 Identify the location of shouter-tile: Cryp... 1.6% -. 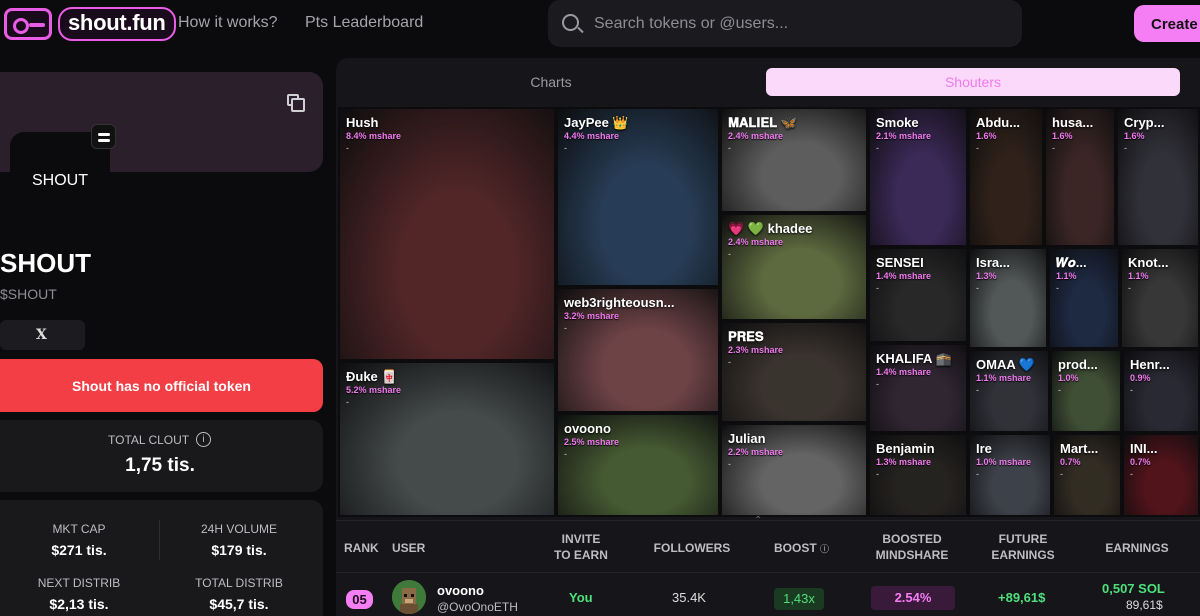
(1158, 177).